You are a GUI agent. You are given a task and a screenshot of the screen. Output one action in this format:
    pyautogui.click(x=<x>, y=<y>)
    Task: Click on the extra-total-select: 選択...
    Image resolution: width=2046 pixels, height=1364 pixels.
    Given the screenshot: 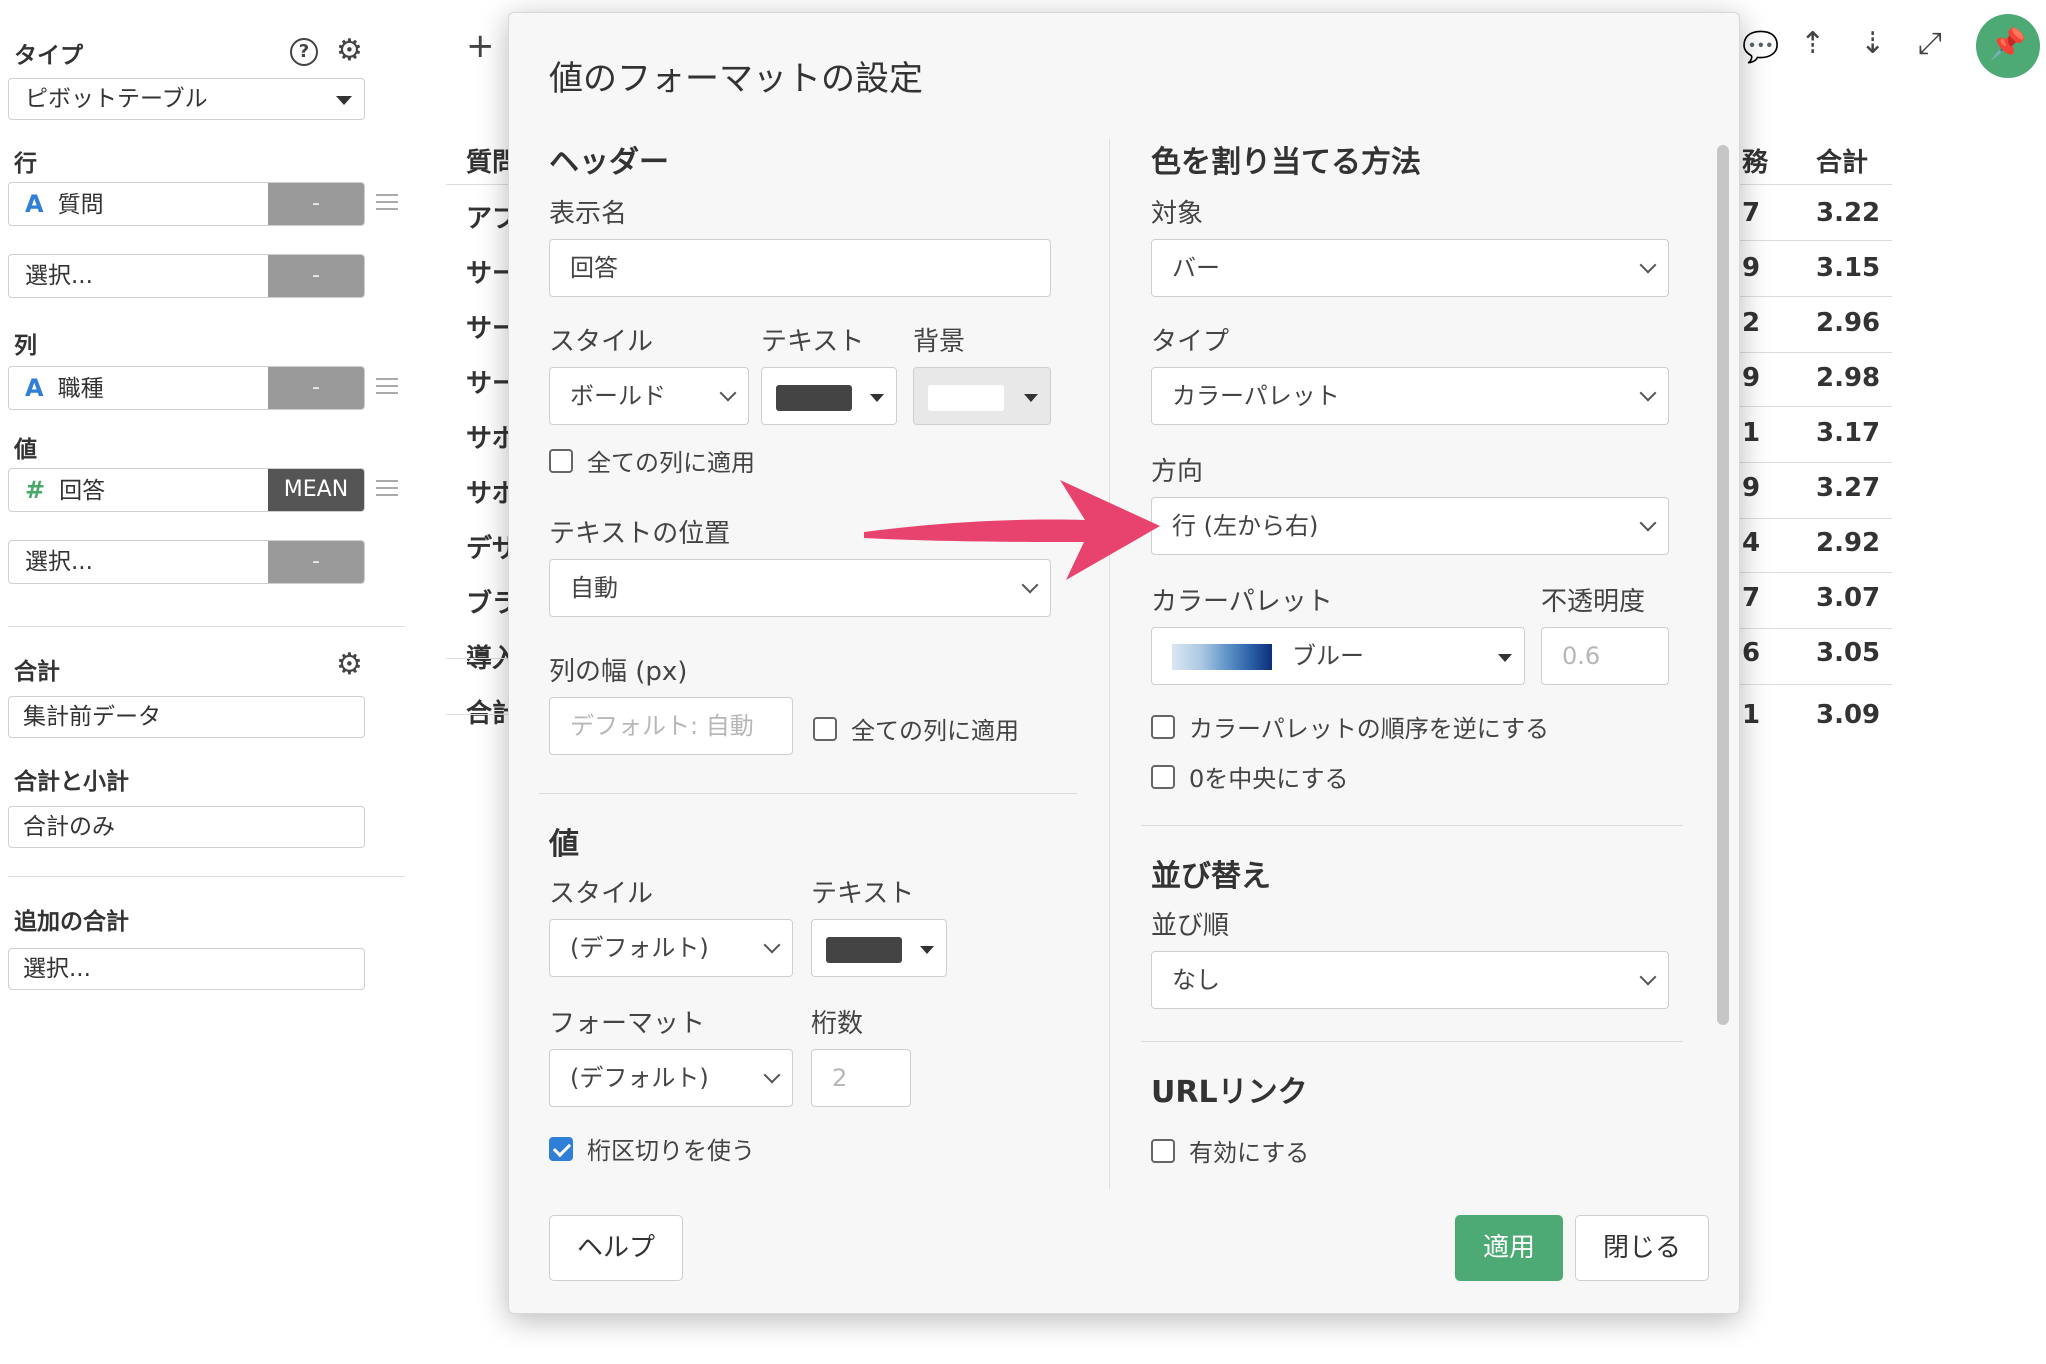 What is the action you would take?
    pyautogui.click(x=186, y=969)
    